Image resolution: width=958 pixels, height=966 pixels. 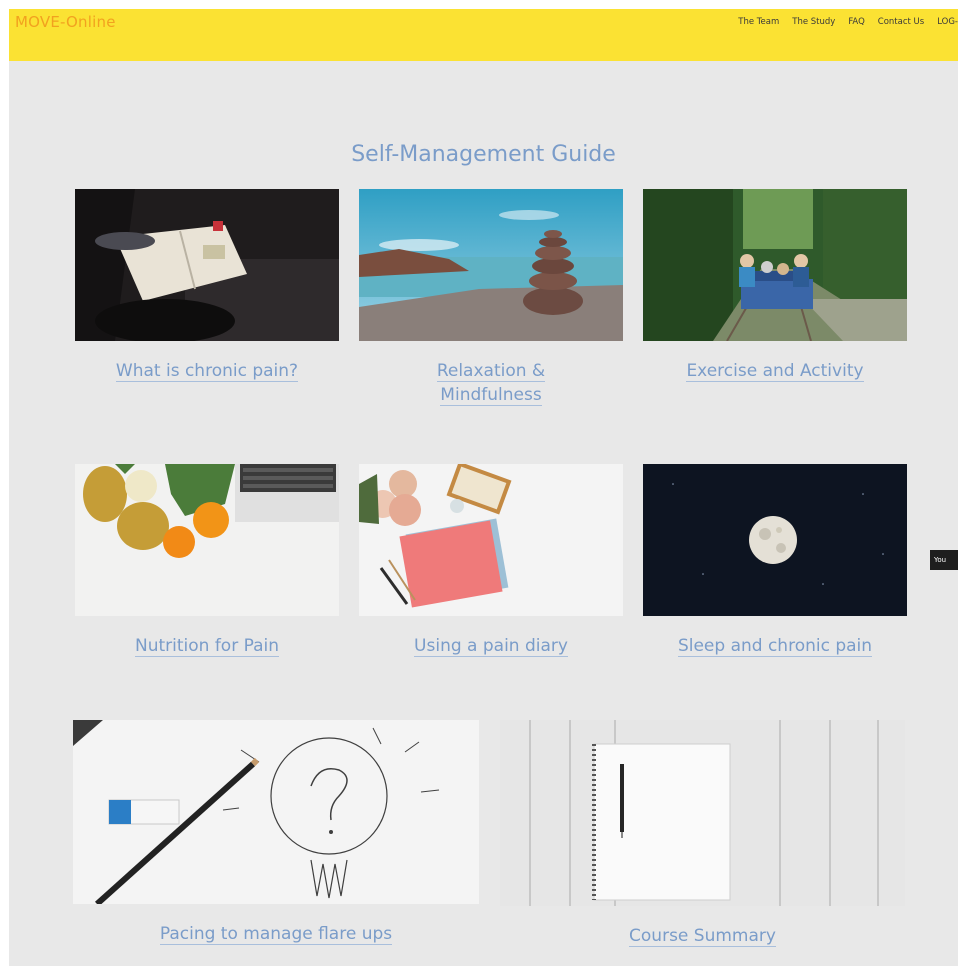 What do you see at coordinates (483, 154) in the screenshot?
I see `page-title: Self-Management Guide` at bounding box center [483, 154].